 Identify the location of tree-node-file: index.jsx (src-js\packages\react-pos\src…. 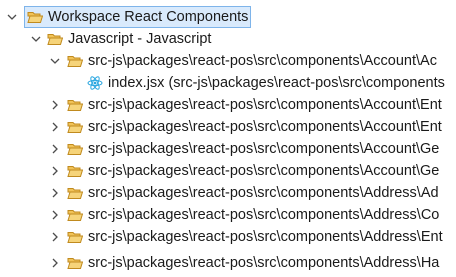
(270, 83).